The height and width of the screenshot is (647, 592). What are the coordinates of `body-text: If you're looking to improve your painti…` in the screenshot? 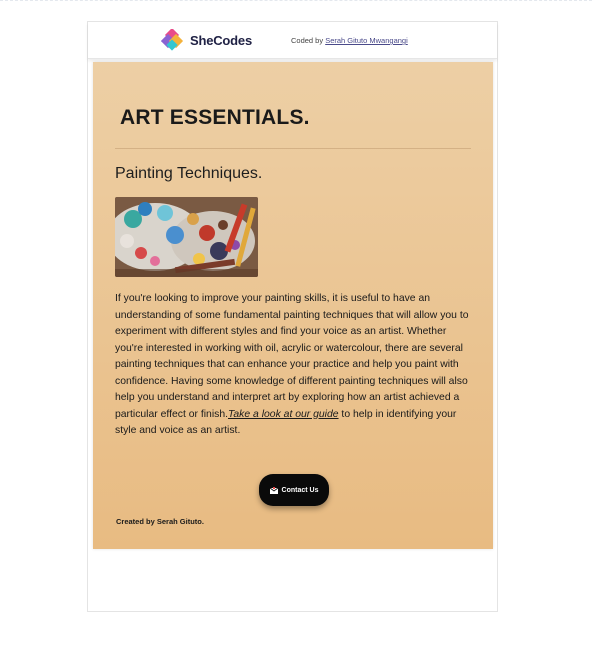 It's located at (292, 356).